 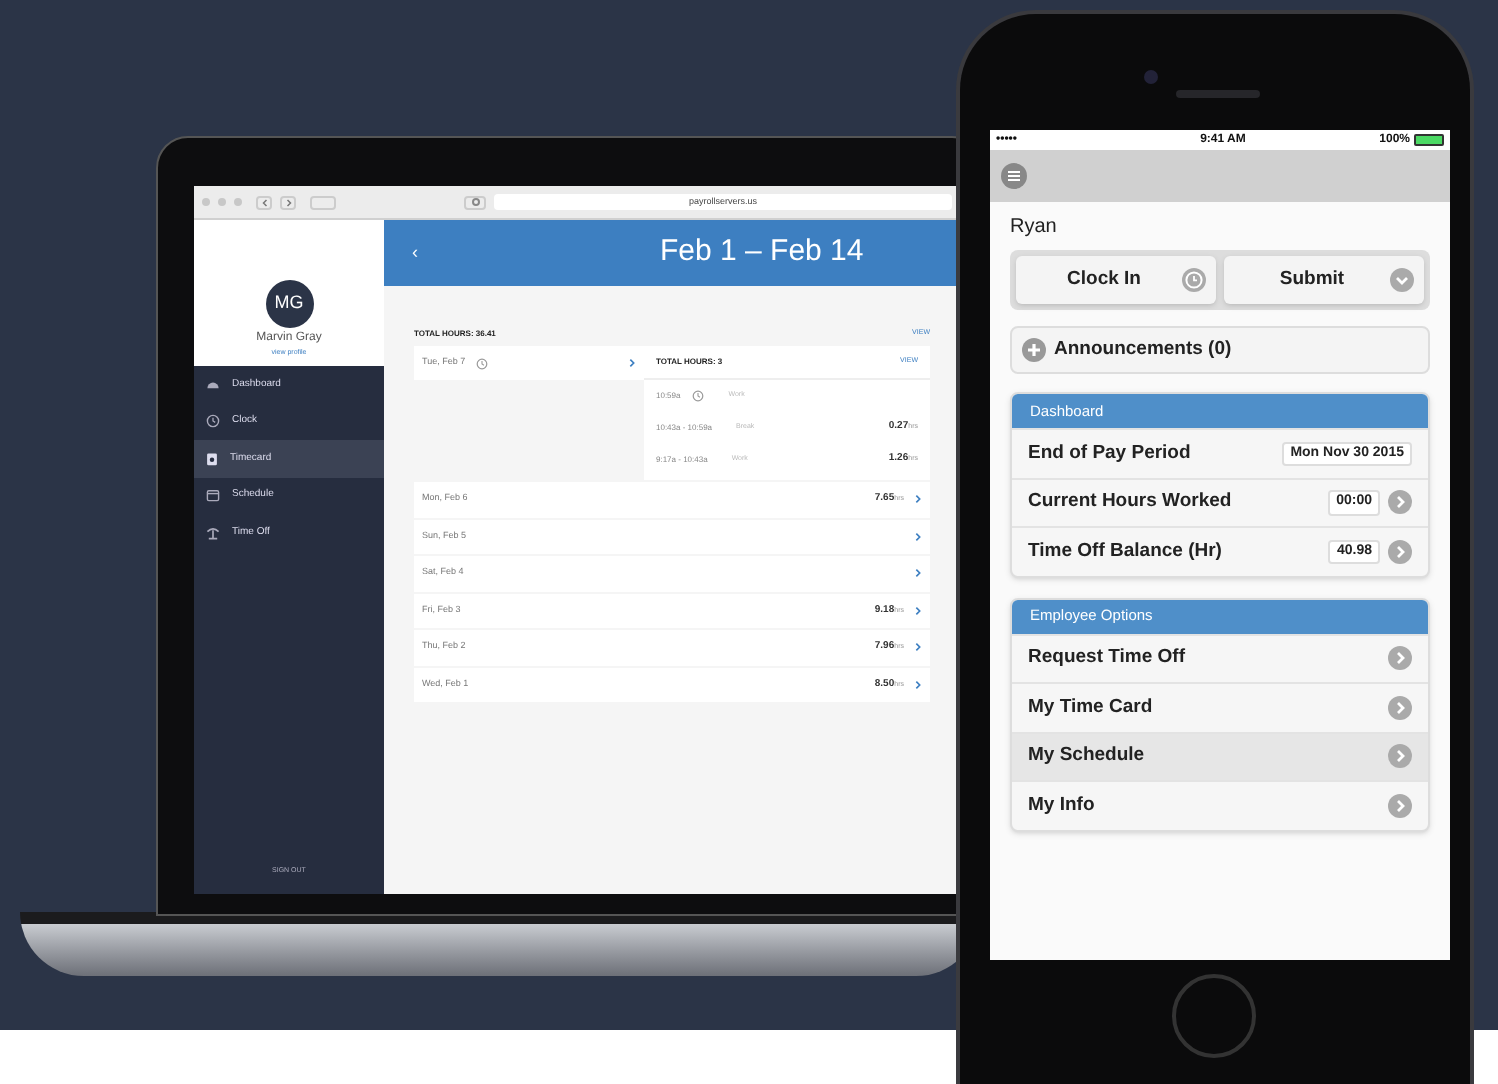 I want to click on action-button: Submit, so click(x=1324, y=280).